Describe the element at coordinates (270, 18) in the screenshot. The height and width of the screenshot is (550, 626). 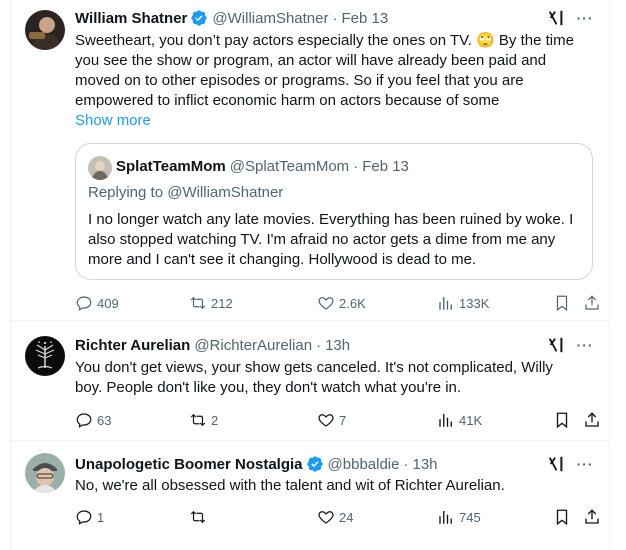
I see `author-handle: @WilliamShatner` at that location.